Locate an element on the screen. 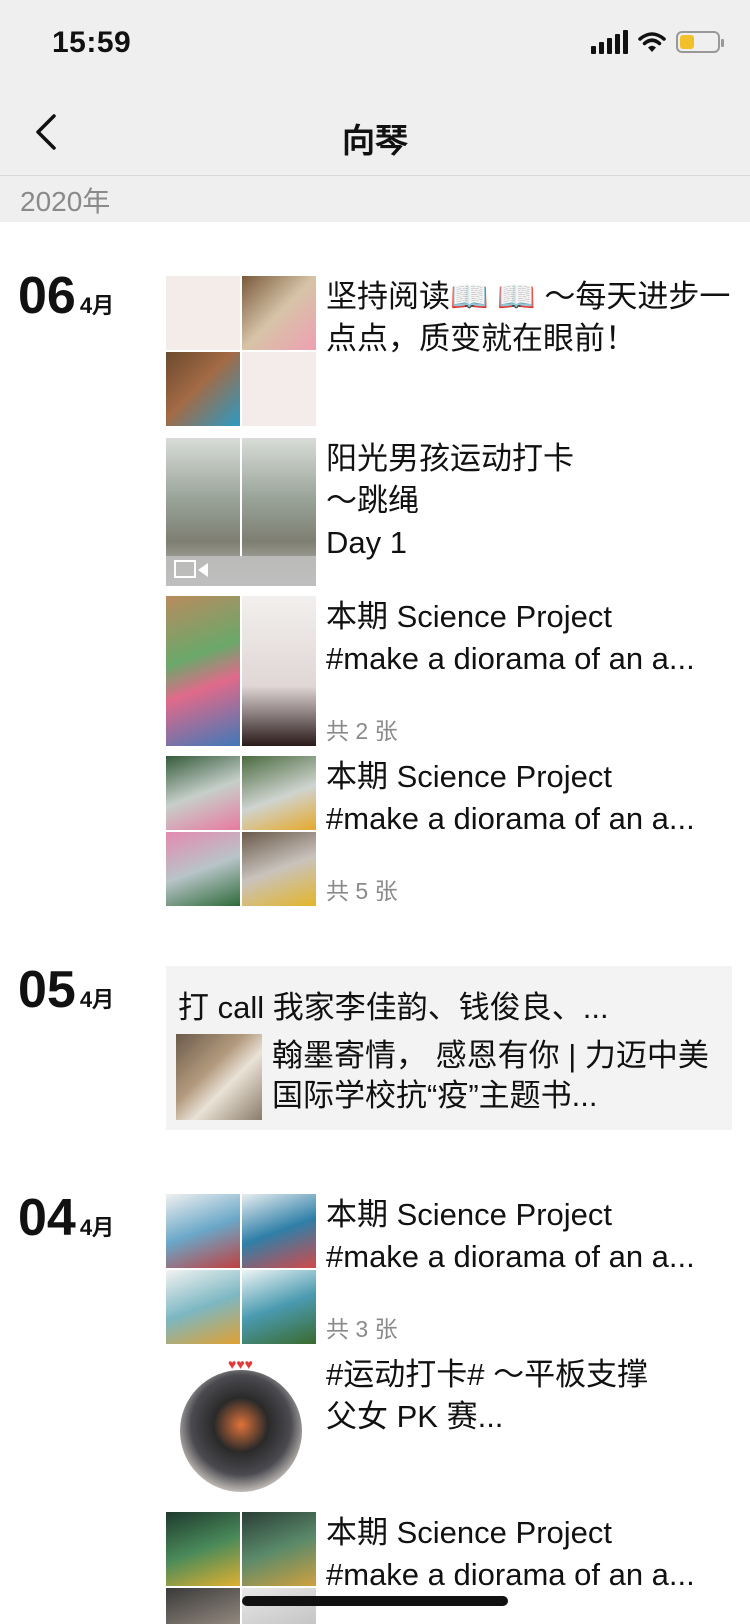 The height and width of the screenshot is (1624, 750). page-title: 向琴 is located at coordinates (375, 140).